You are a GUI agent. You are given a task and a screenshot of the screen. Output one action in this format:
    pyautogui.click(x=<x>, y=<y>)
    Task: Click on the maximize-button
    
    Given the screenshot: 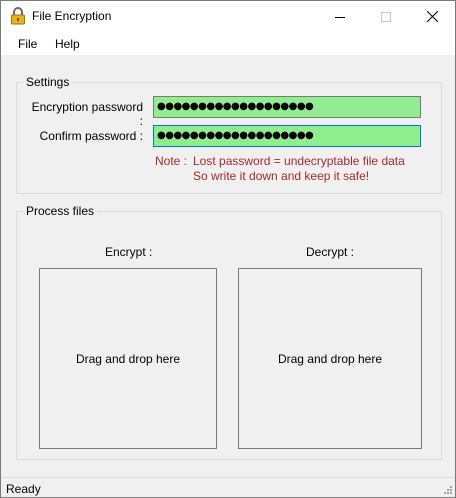 What is the action you would take?
    pyautogui.click(x=386, y=16)
    